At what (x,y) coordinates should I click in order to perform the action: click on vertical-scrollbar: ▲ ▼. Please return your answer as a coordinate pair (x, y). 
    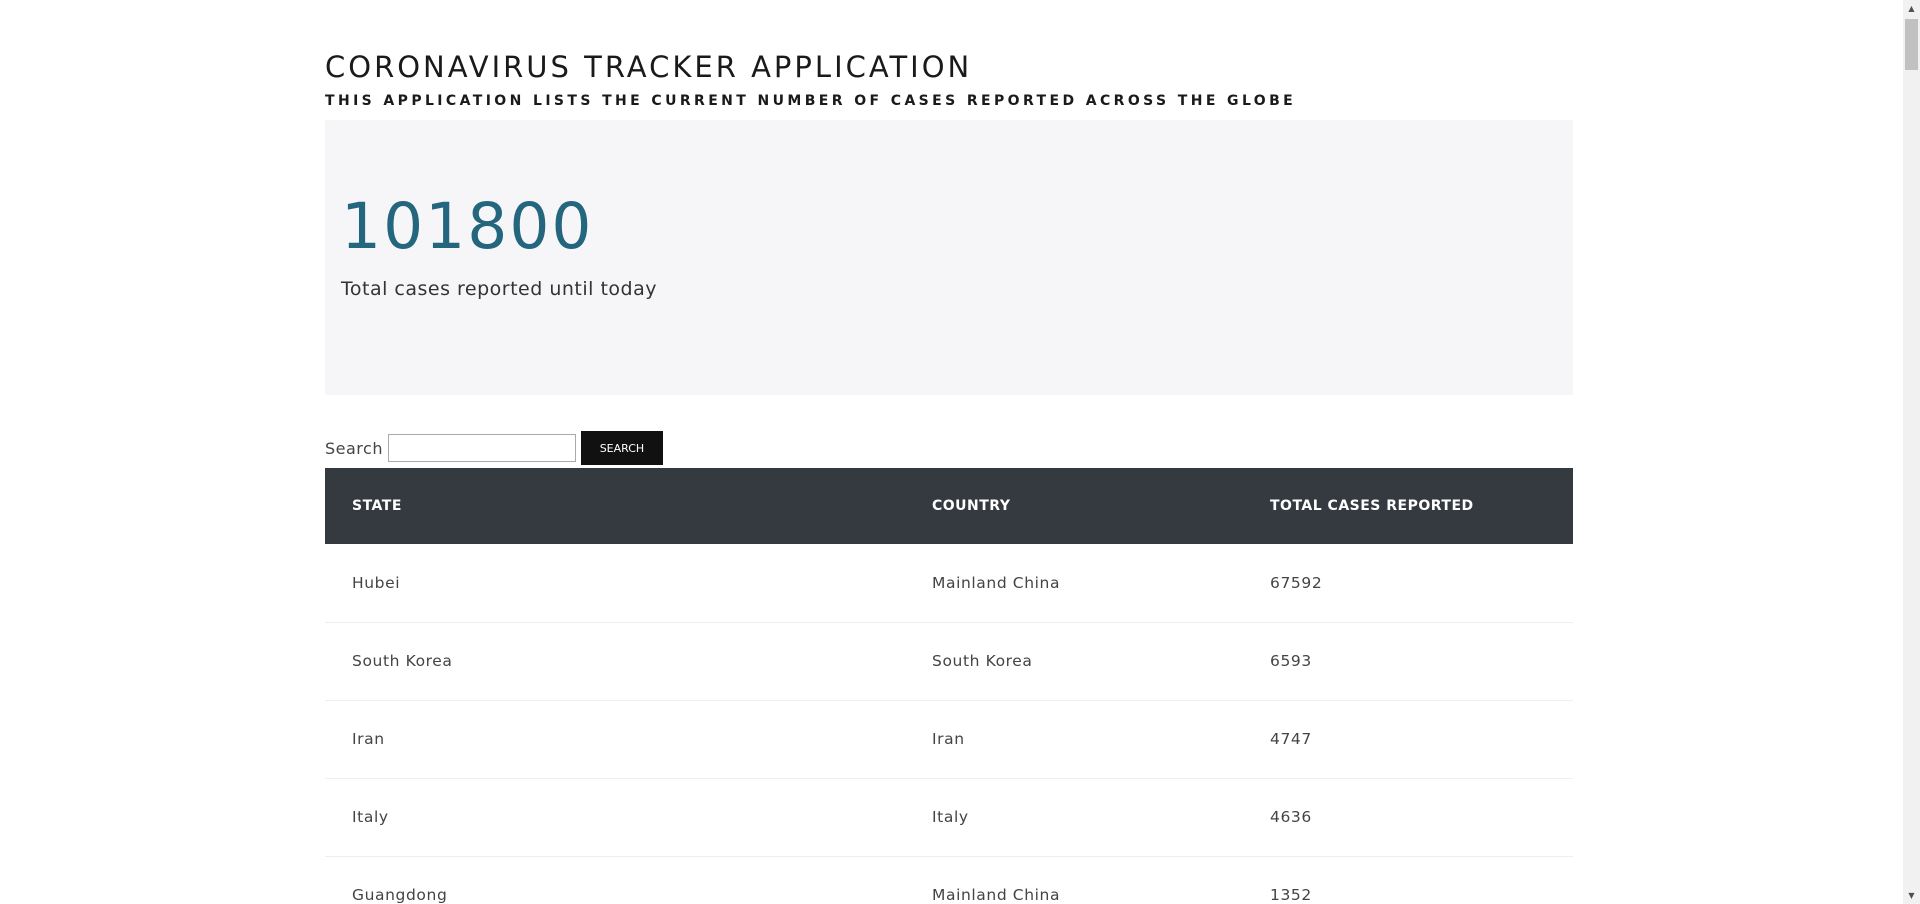
    Looking at the image, I should click on (1911, 452).